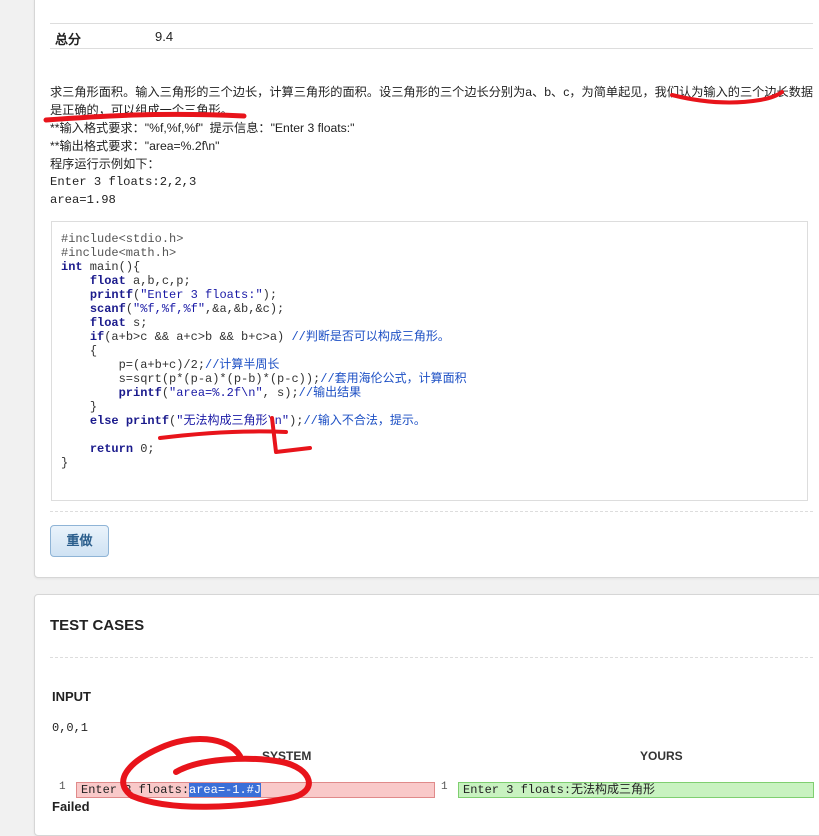  What do you see at coordinates (105, 164) in the screenshot?
I see `example-heading: 程序运行示例如下：` at bounding box center [105, 164].